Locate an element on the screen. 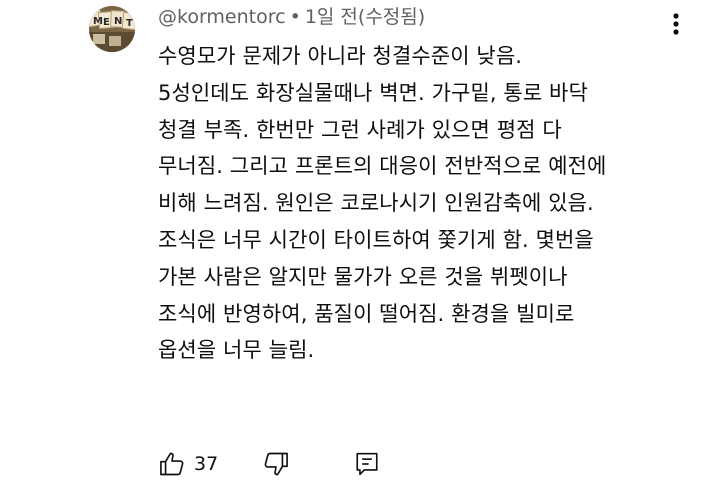 The height and width of the screenshot is (484, 720). reply-button is located at coordinates (367, 464).